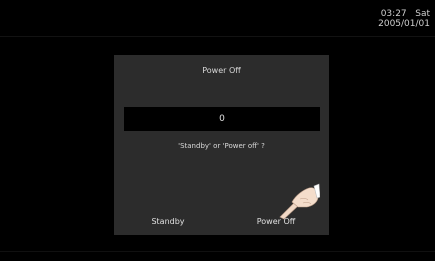  What do you see at coordinates (217, 36) in the screenshot?
I see `top-divider` at bounding box center [217, 36].